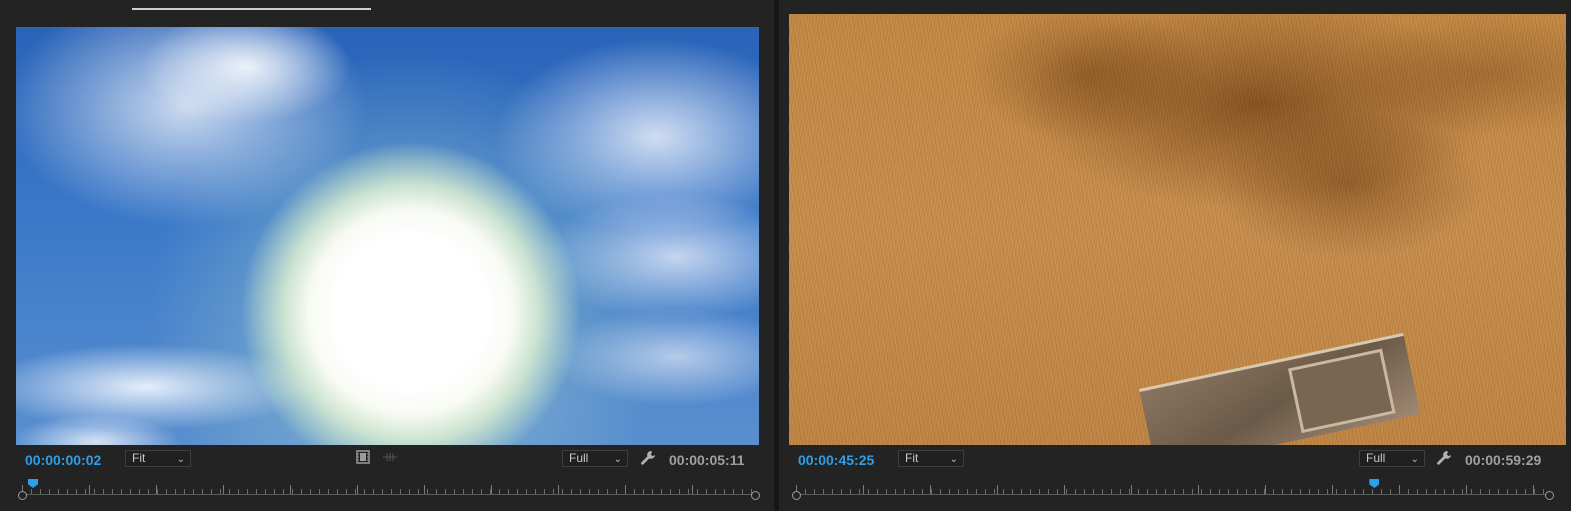  Describe the element at coordinates (579, 458) in the screenshot. I see `source-resolution-value: Full` at that location.